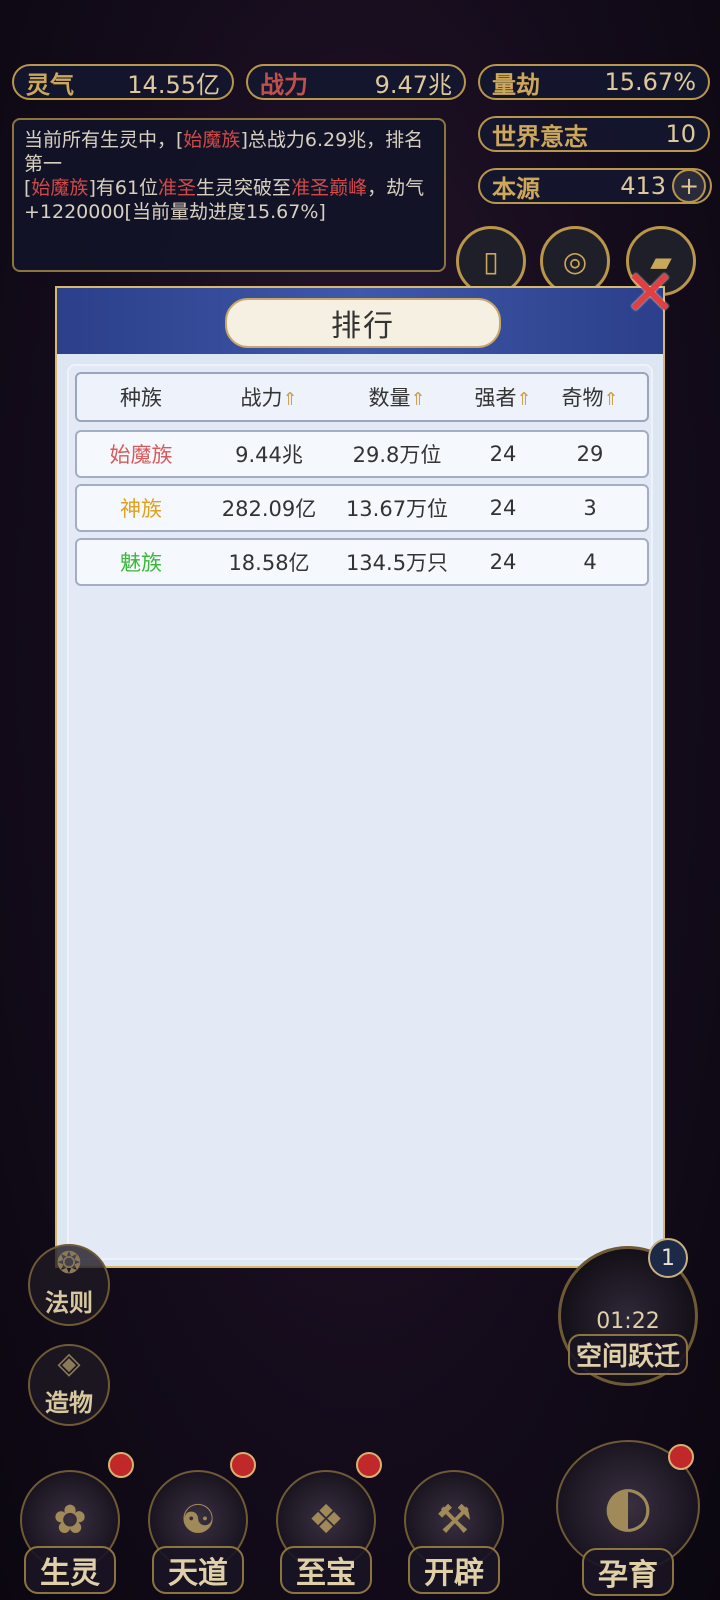  What do you see at coordinates (198, 1570) in the screenshot?
I see `nav-label: 天道` at bounding box center [198, 1570].